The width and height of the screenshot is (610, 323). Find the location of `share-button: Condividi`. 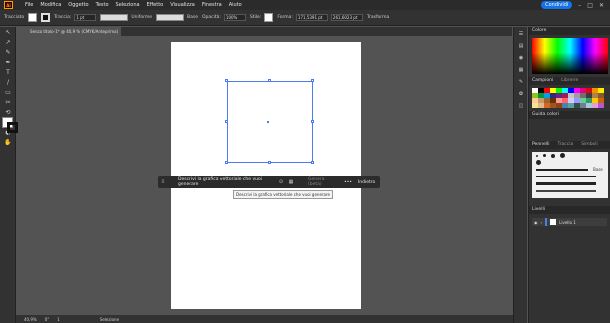

share-button: Condividi is located at coordinates (557, 5).